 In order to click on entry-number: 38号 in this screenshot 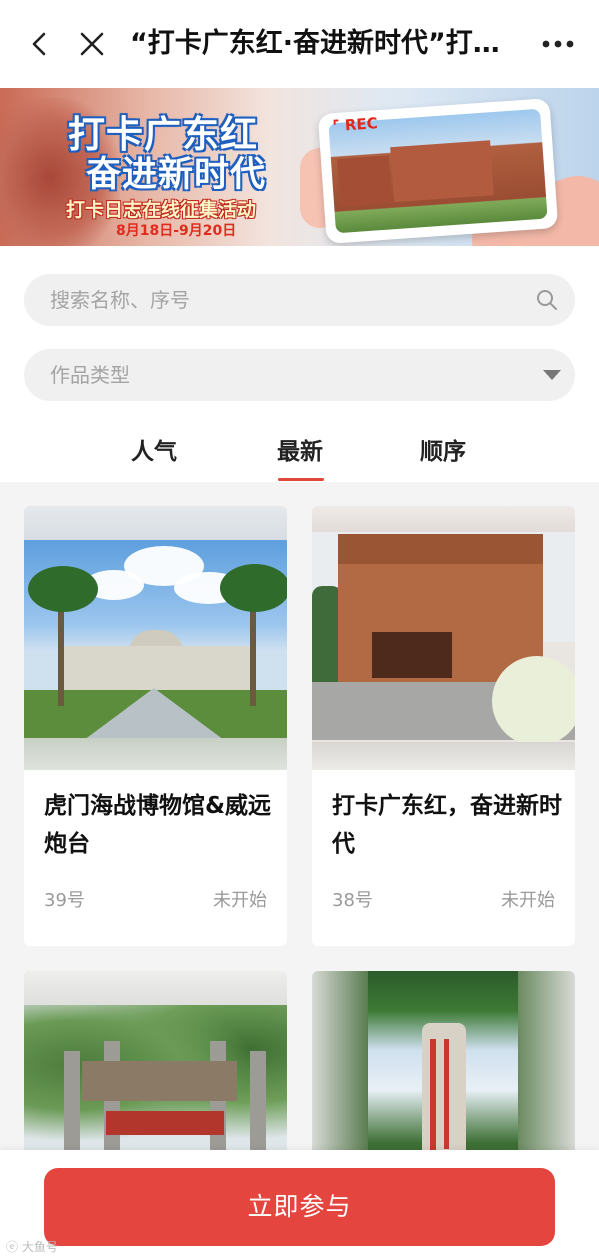, I will do `click(352, 900)`.